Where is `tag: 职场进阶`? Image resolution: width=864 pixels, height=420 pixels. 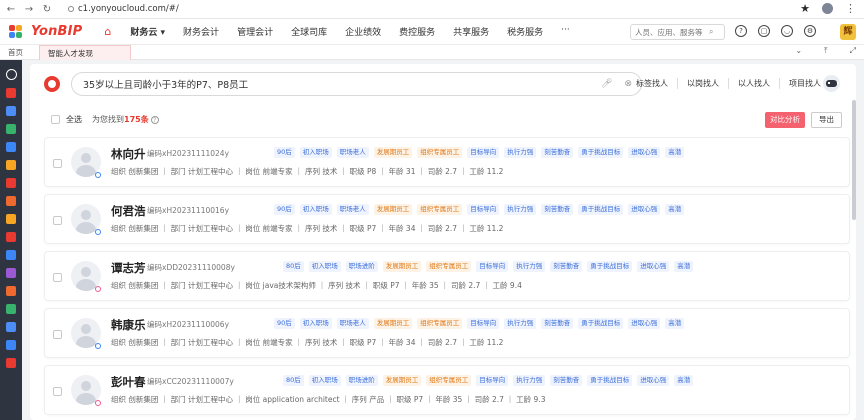 tag: 职场进阶 is located at coordinates (361, 266).